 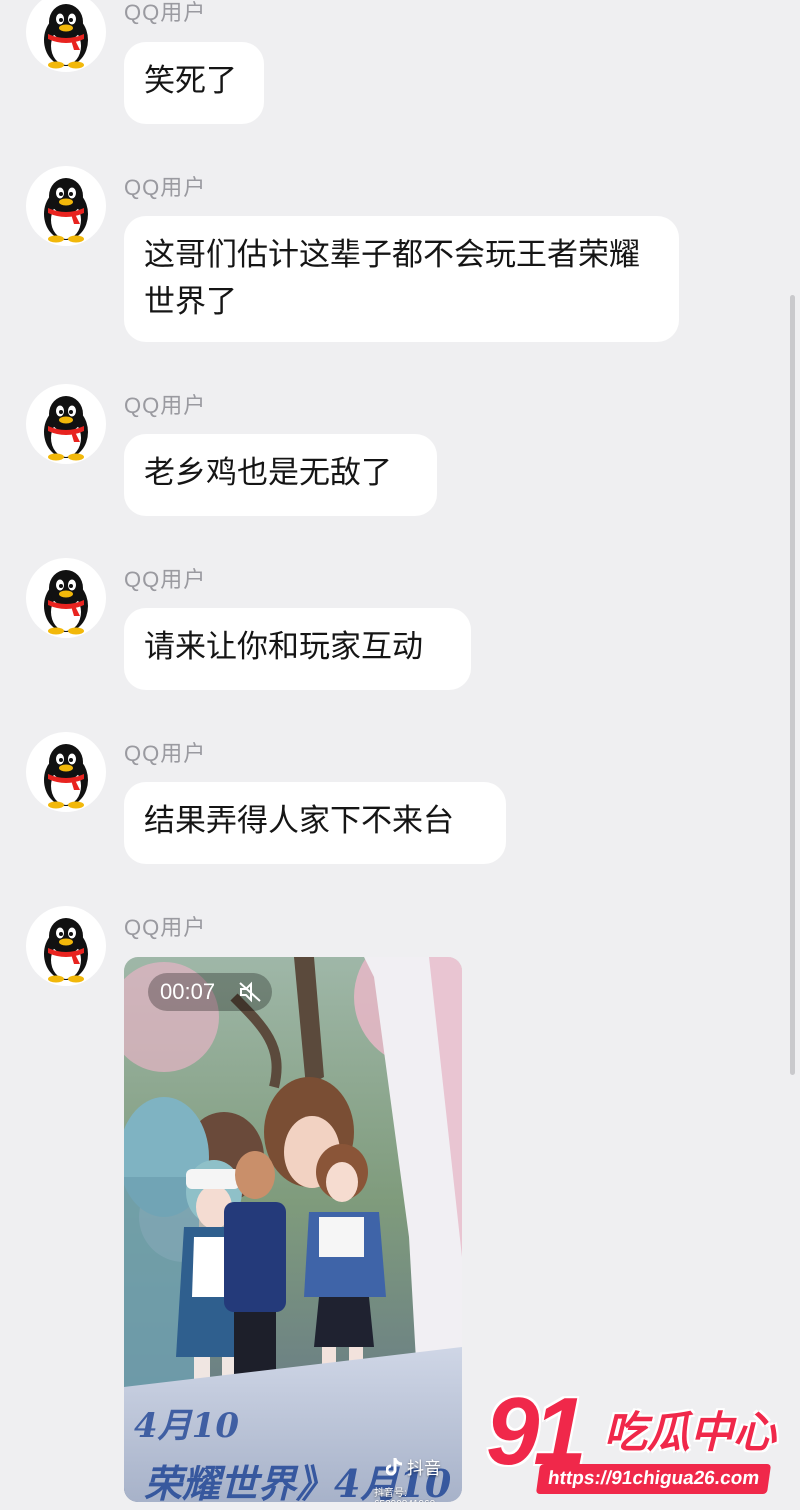 I want to click on douyin-id: 抖音号: 65290841960, so click(x=404, y=1495).